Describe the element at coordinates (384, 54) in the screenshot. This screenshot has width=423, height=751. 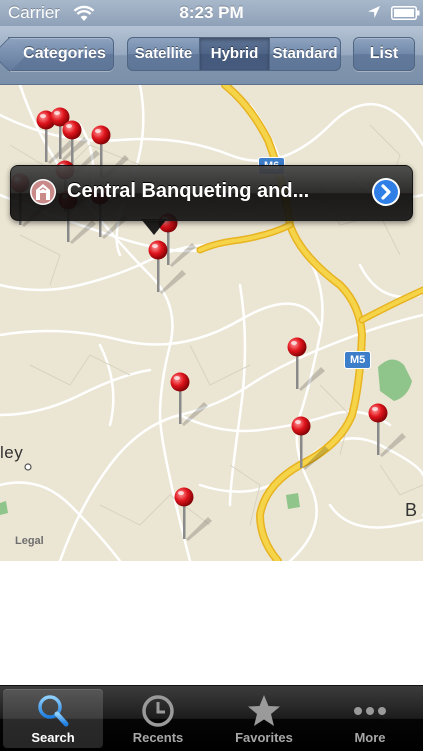
I see `list-button: List` at that location.